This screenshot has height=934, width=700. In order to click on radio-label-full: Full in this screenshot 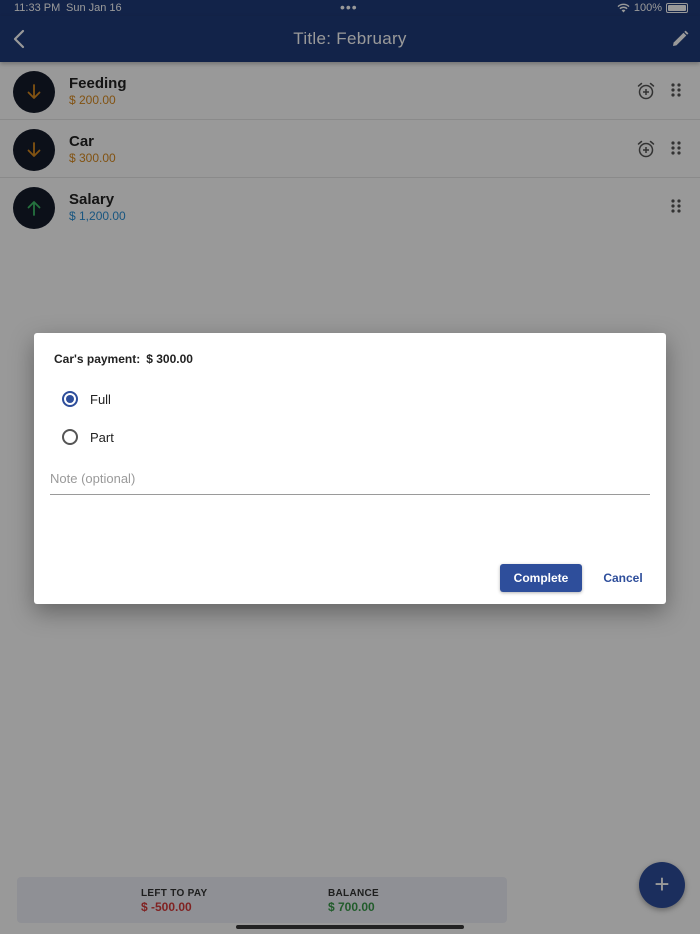, I will do `click(100, 399)`.